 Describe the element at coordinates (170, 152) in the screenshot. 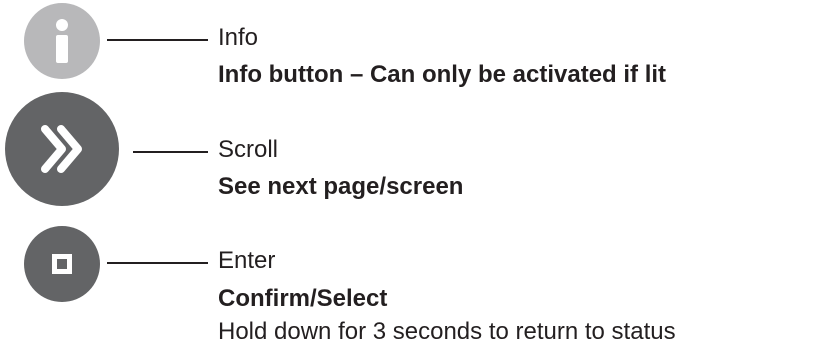

I see `scroll-leader-line` at that location.